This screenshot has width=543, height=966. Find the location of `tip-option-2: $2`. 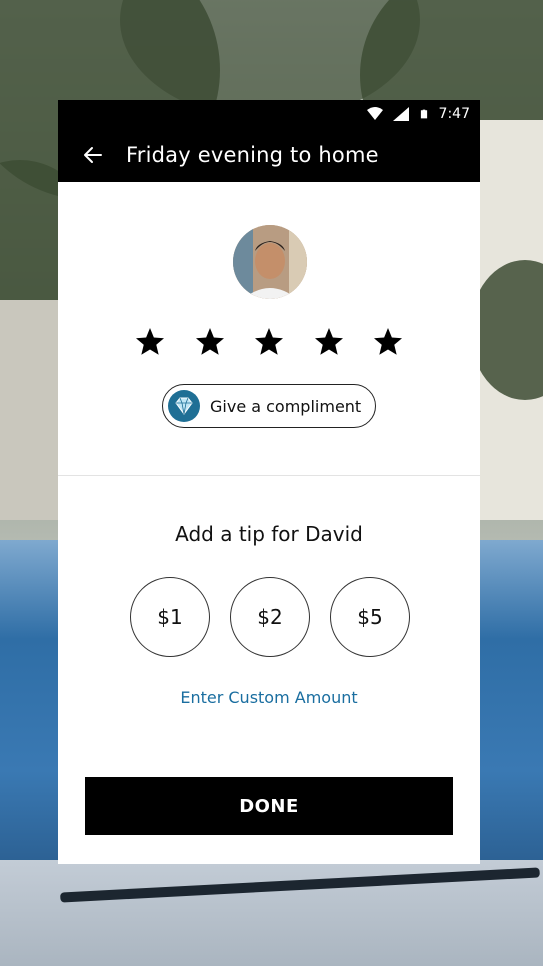

tip-option-2: $2 is located at coordinates (270, 617).